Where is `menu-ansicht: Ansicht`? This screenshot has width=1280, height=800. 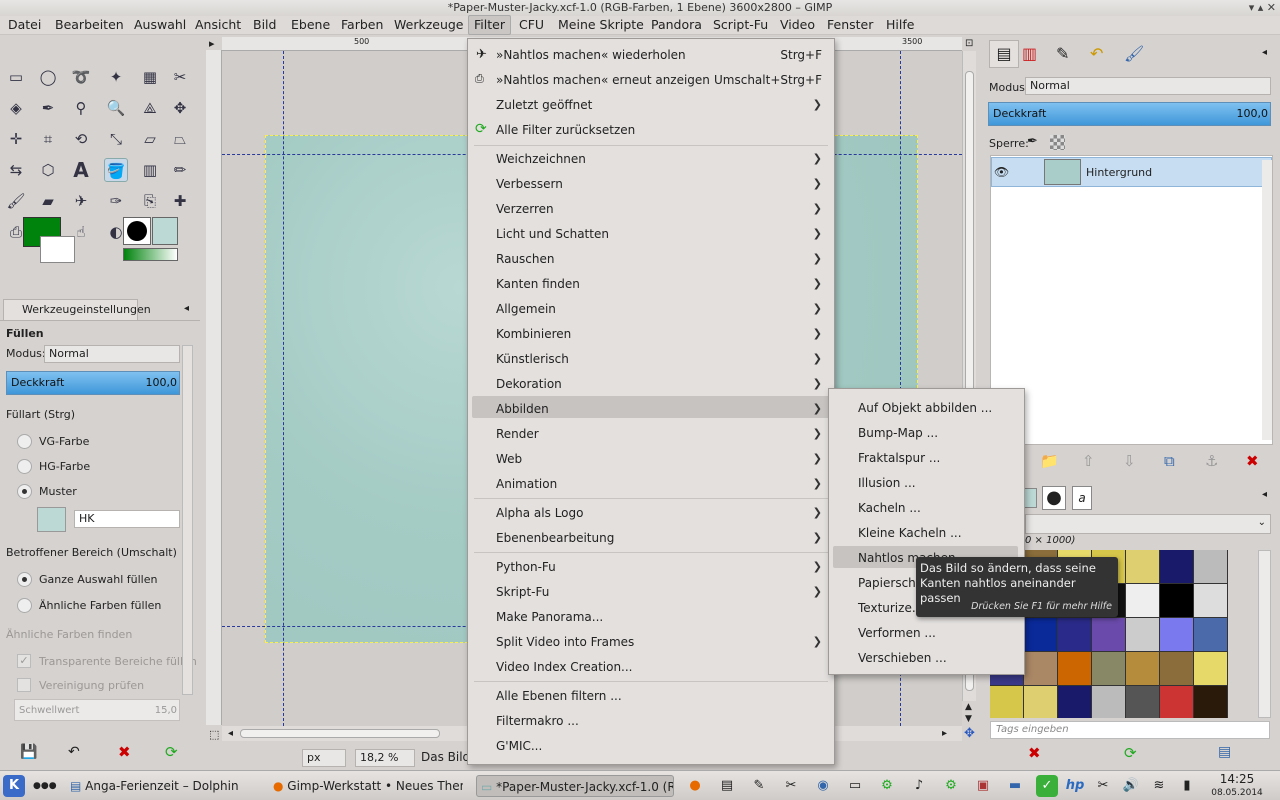 menu-ansicht: Ansicht is located at coordinates (218, 24).